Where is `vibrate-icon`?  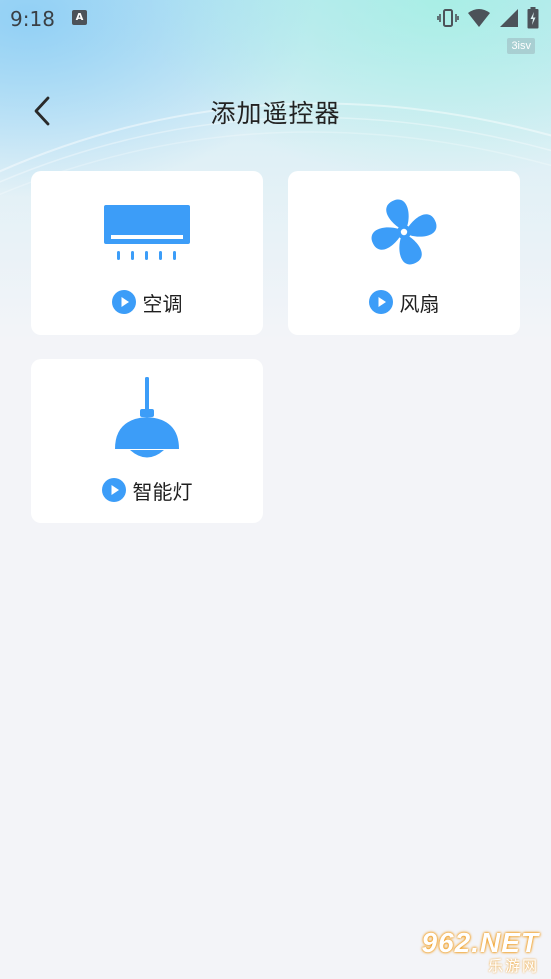
vibrate-icon is located at coordinates (448, 18).